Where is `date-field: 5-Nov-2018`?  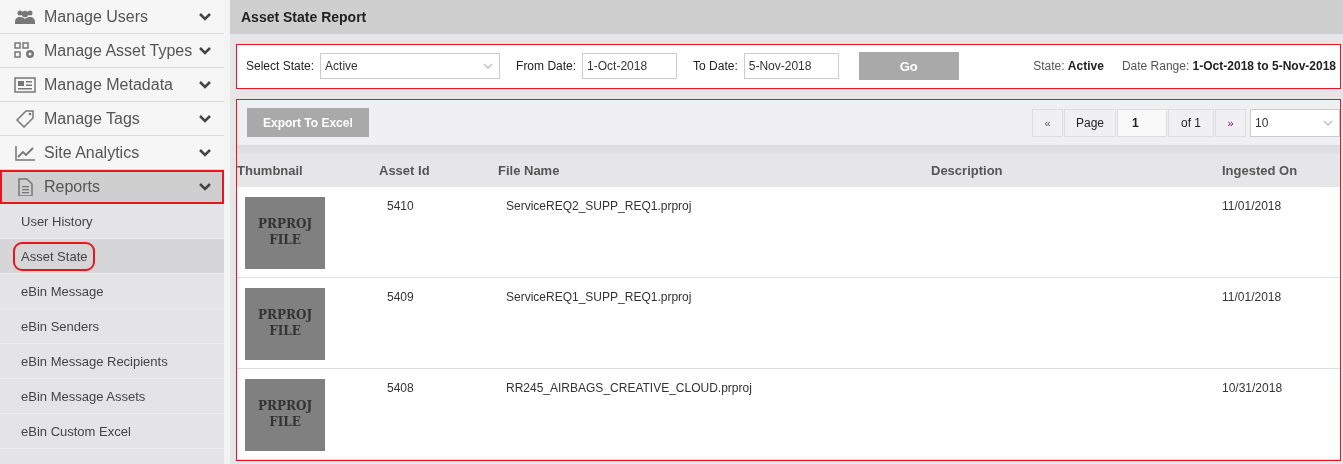 date-field: 5-Nov-2018 is located at coordinates (791, 66).